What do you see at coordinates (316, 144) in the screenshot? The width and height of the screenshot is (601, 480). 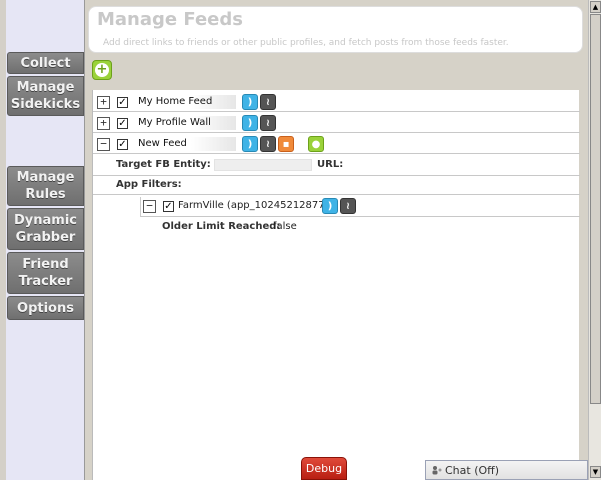 I see `globe-icon: ●` at bounding box center [316, 144].